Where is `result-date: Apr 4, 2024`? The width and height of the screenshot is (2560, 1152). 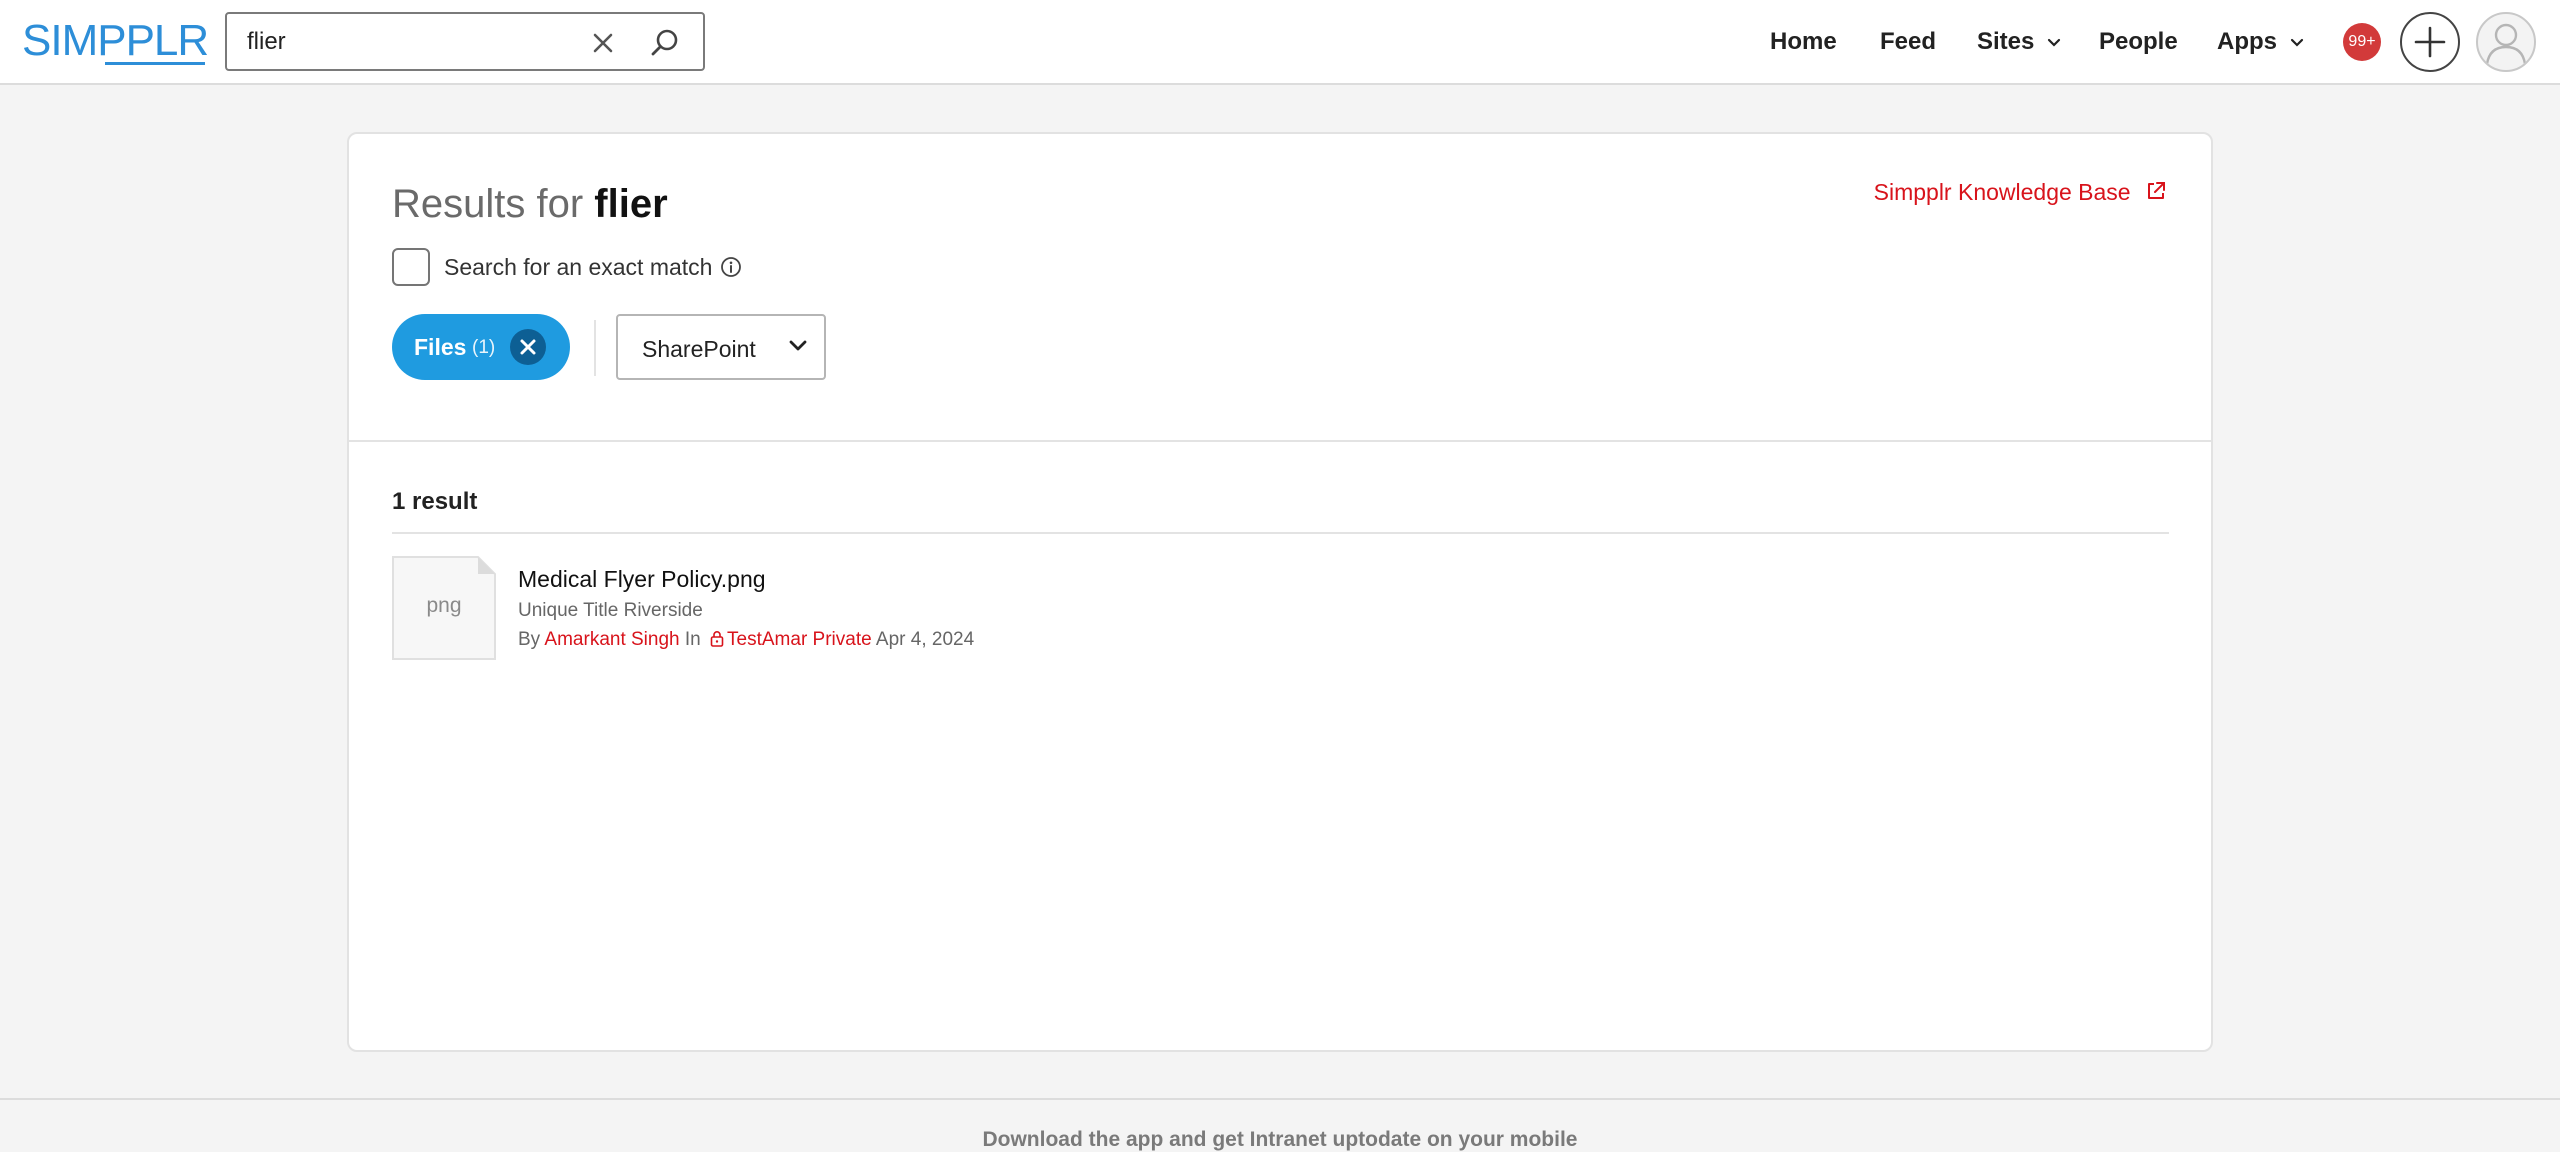 result-date: Apr 4, 2024 is located at coordinates (925, 639).